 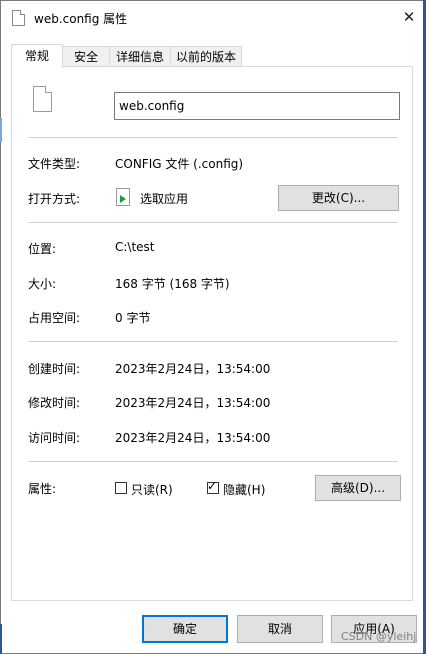 What do you see at coordinates (81, 19) in the screenshot?
I see `window-title: web.config 属性` at bounding box center [81, 19].